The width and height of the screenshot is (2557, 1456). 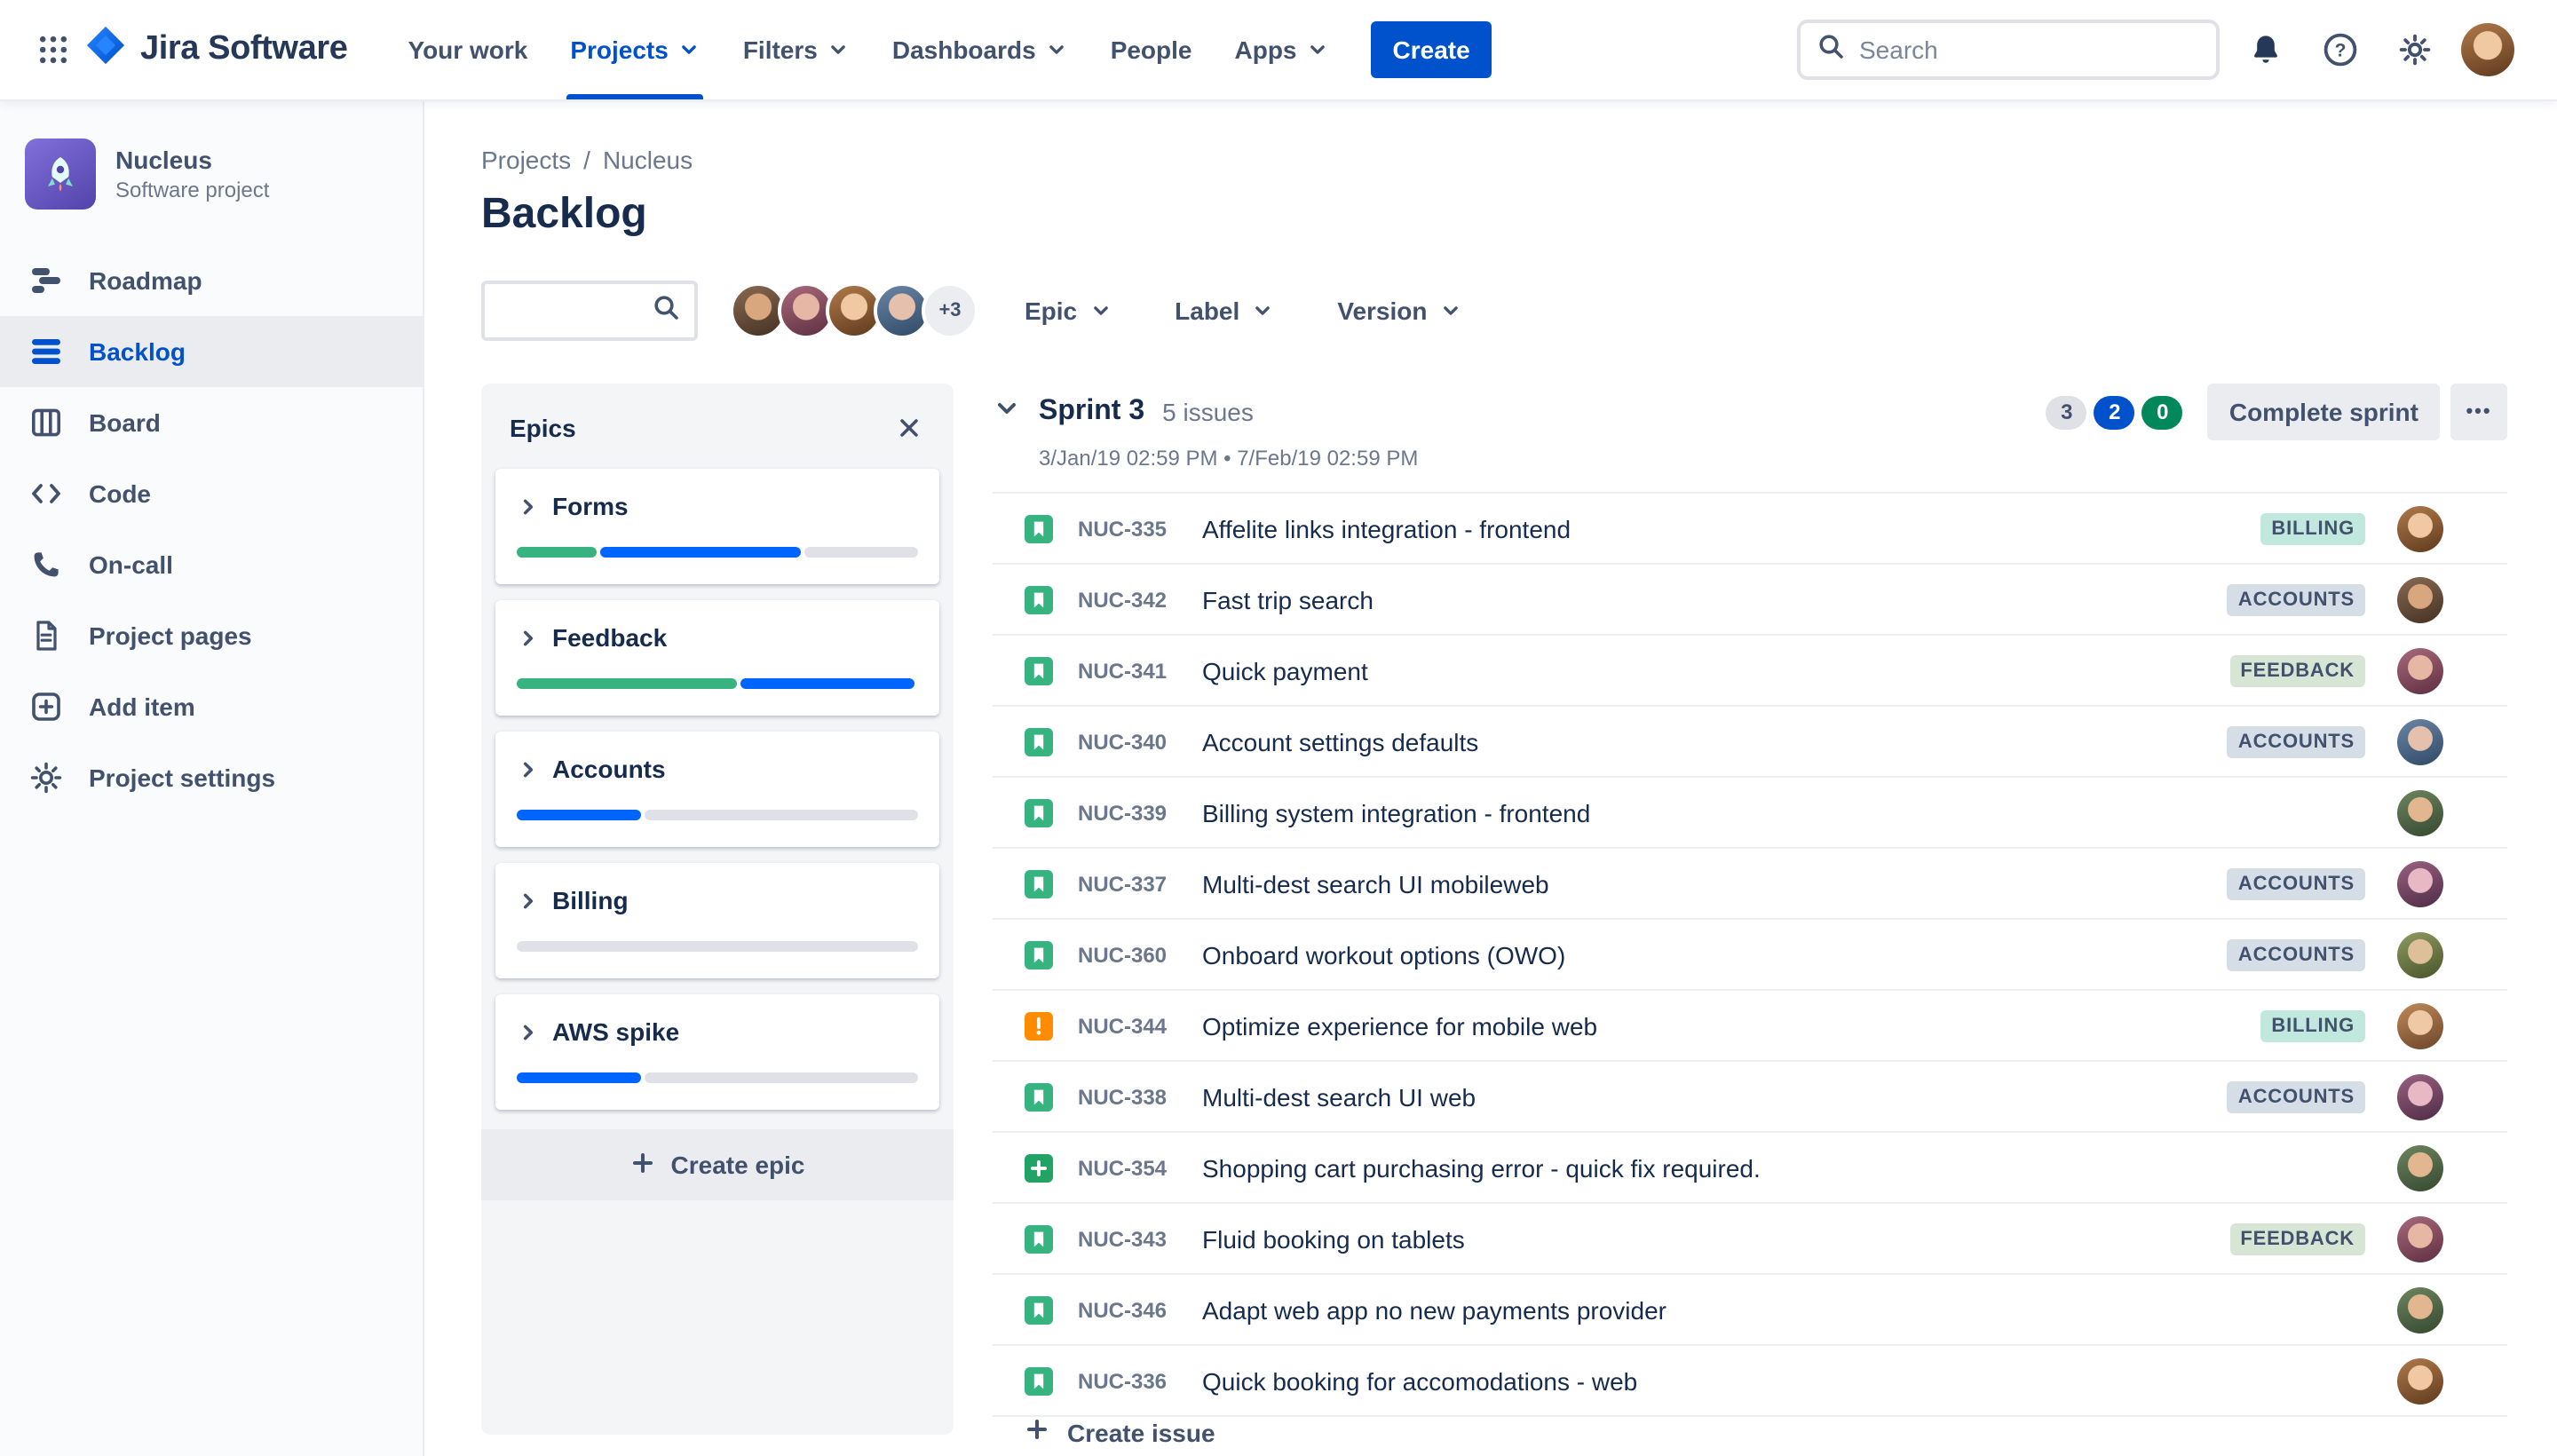 I want to click on epic-card-header: Feedback, so click(x=717, y=637).